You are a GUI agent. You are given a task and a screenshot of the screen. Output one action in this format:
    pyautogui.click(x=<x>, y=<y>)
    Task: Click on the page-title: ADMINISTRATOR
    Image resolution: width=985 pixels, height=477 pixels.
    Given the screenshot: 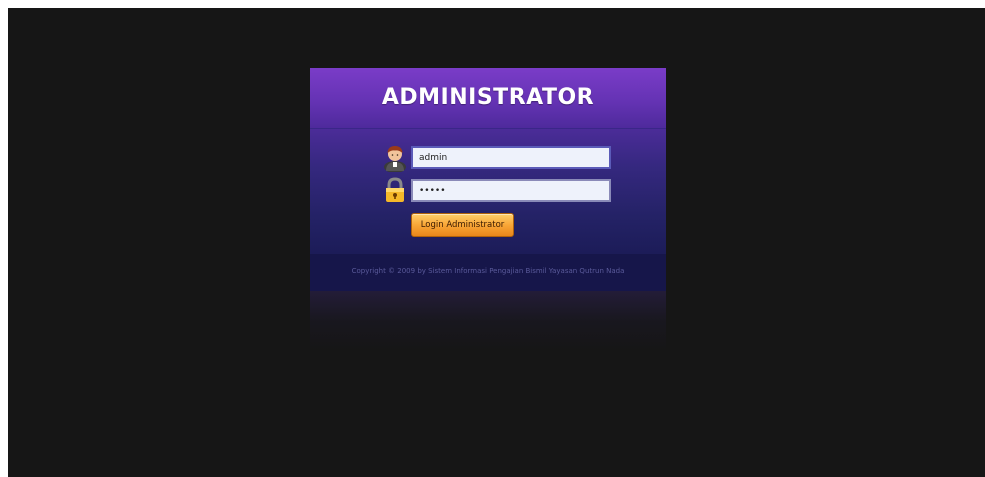 What is the action you would take?
    pyautogui.click(x=488, y=97)
    